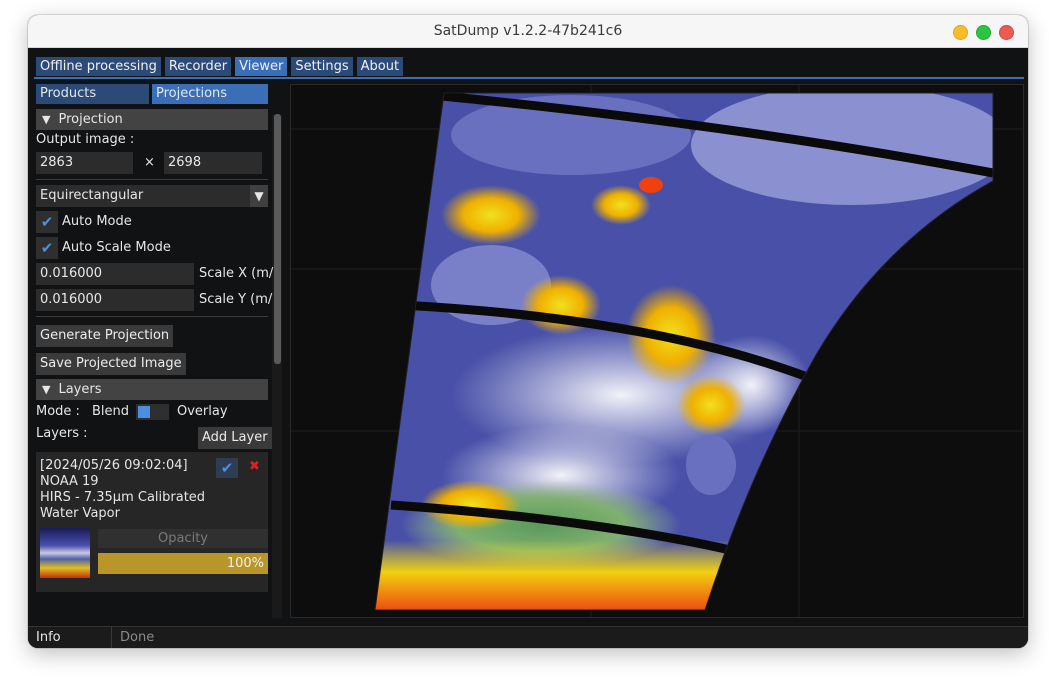  I want to click on tab-products: Products, so click(92, 94).